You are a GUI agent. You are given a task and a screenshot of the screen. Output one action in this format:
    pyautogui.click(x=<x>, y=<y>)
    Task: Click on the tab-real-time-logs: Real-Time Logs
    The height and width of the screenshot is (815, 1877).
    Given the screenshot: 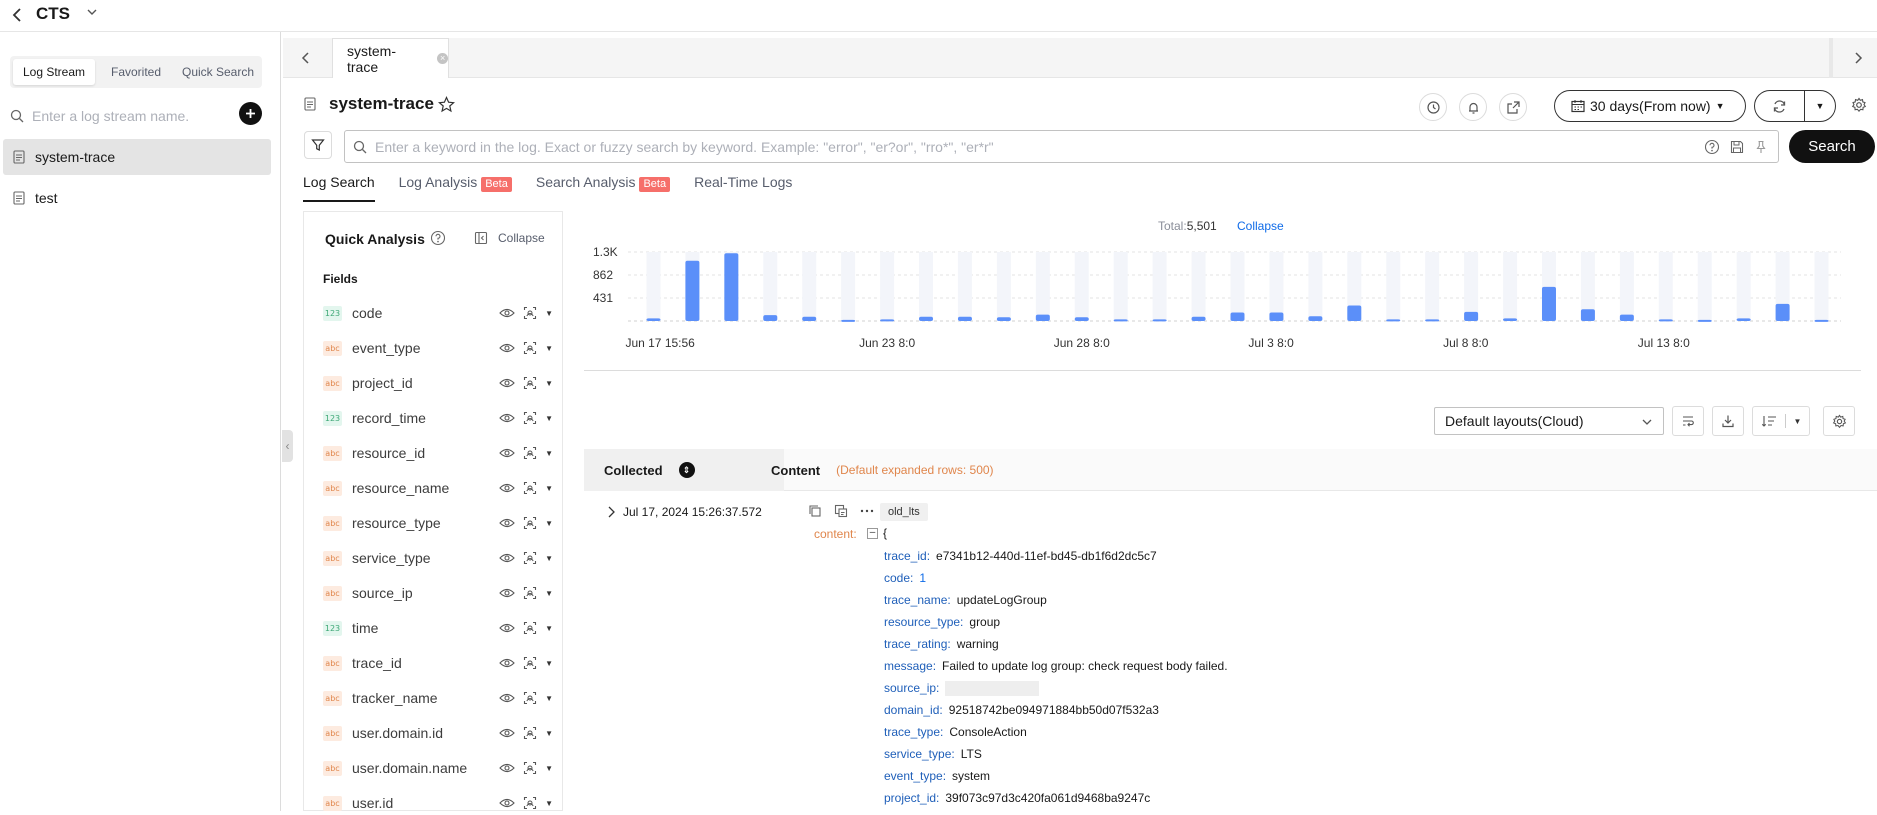 What is the action you would take?
    pyautogui.click(x=743, y=188)
    